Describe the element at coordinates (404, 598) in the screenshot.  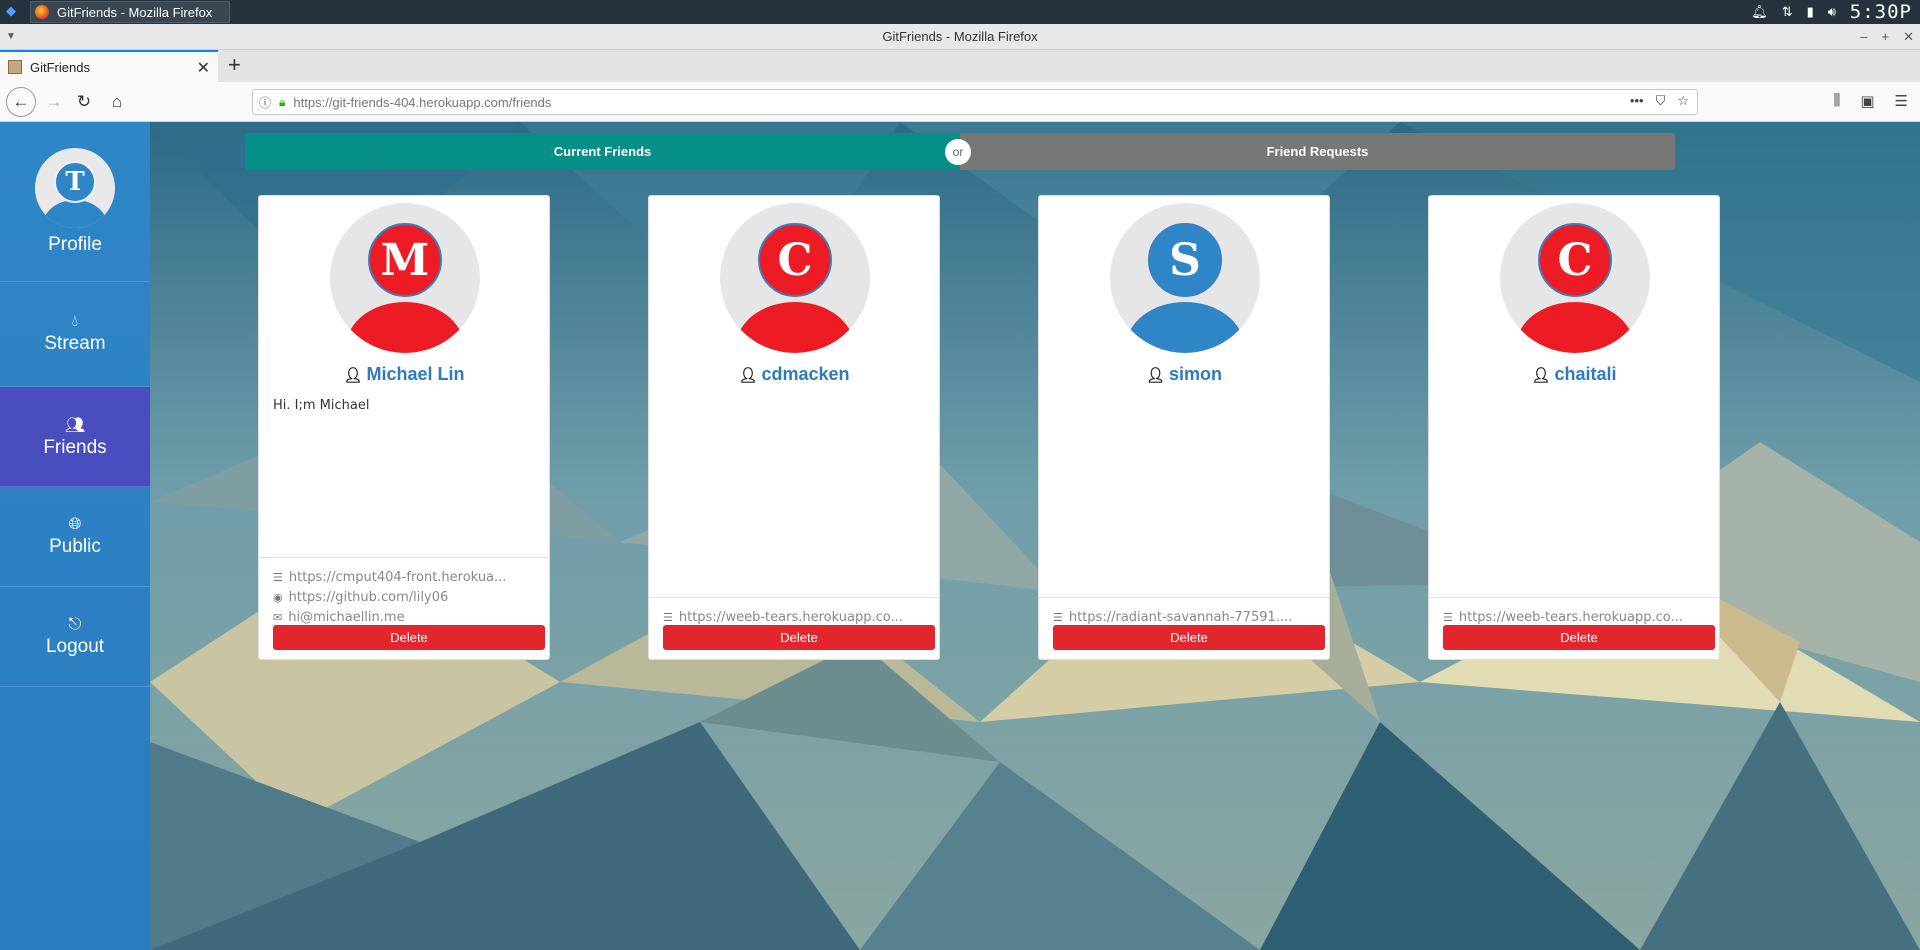
I see `github-link: ◉ https://github.com/lily06` at that location.